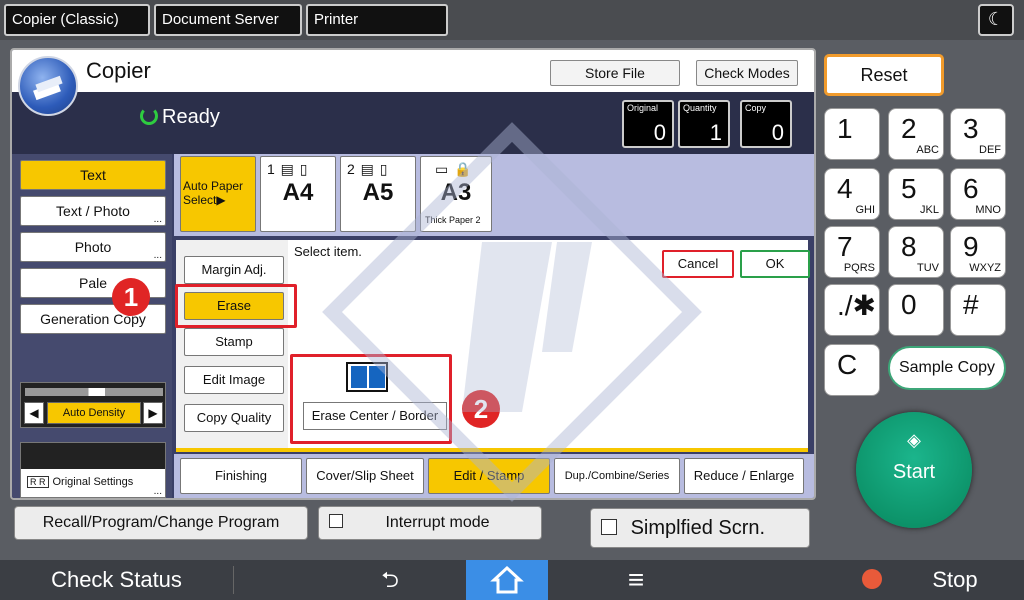 The height and width of the screenshot is (600, 1024). I want to click on density-darker-button: ▶, so click(153, 413).